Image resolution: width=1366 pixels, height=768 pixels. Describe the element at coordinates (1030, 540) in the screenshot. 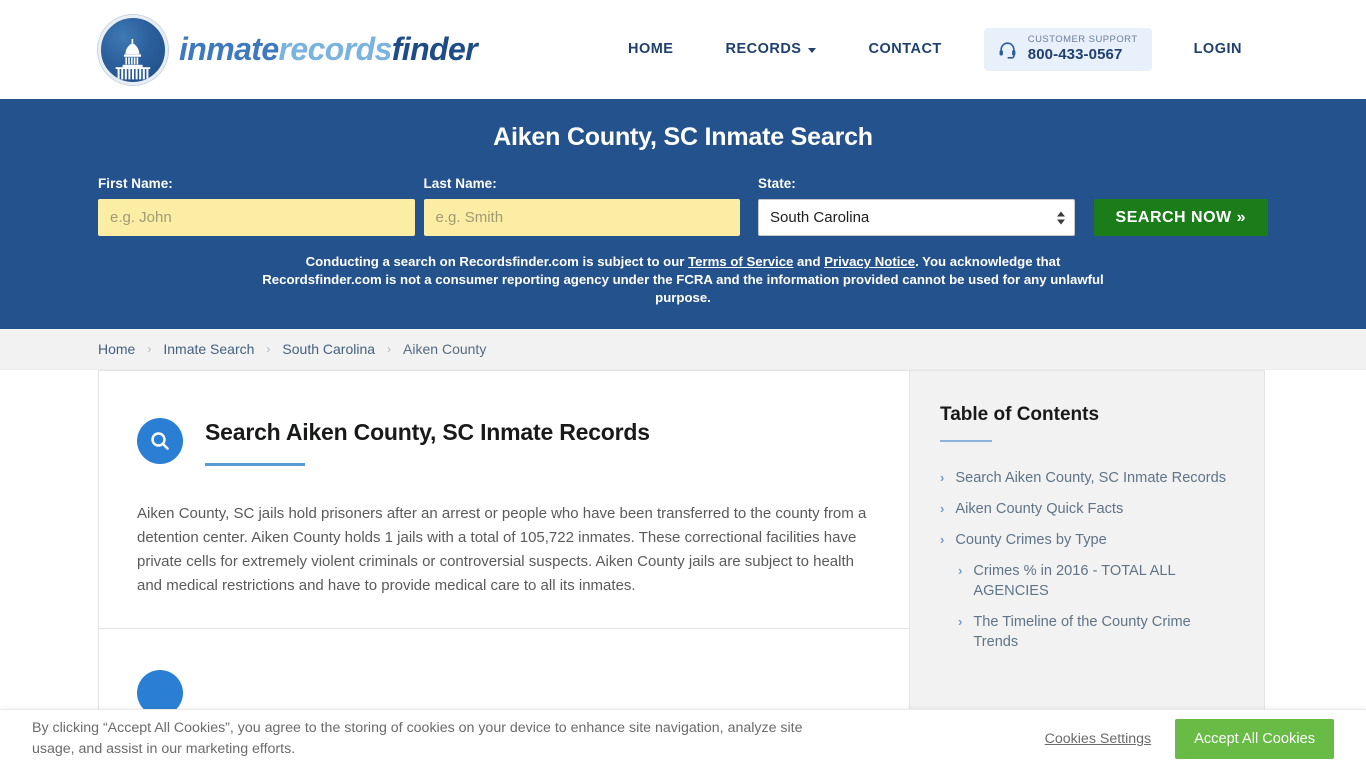

I see `toc-link: County Crimes by Type` at that location.